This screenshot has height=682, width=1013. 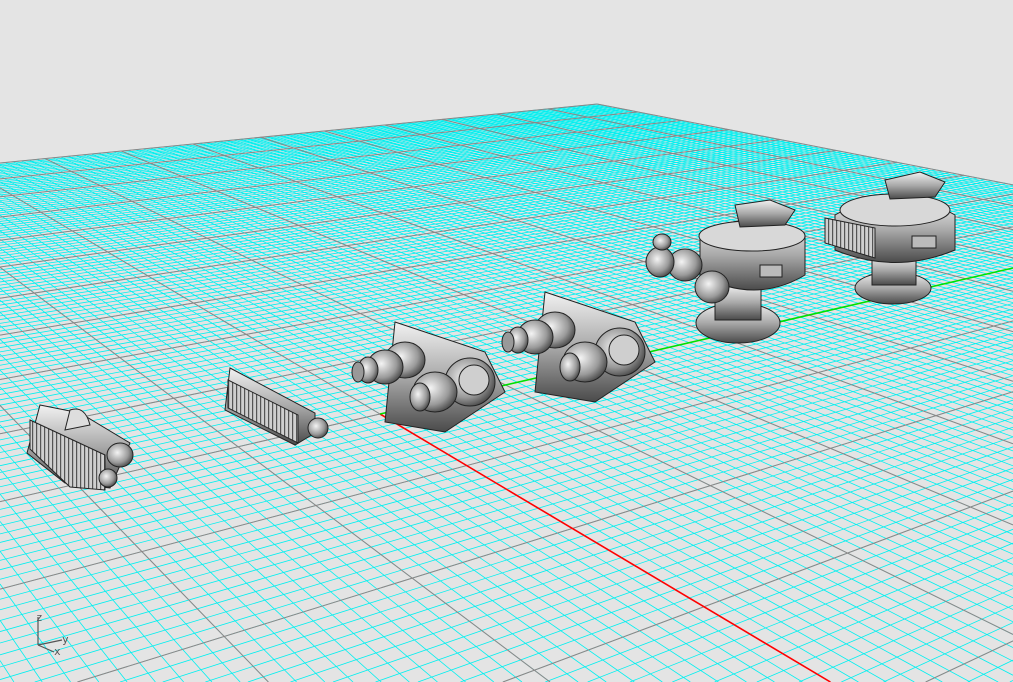 What do you see at coordinates (39, 617) in the screenshot?
I see `axis-label-z: z` at bounding box center [39, 617].